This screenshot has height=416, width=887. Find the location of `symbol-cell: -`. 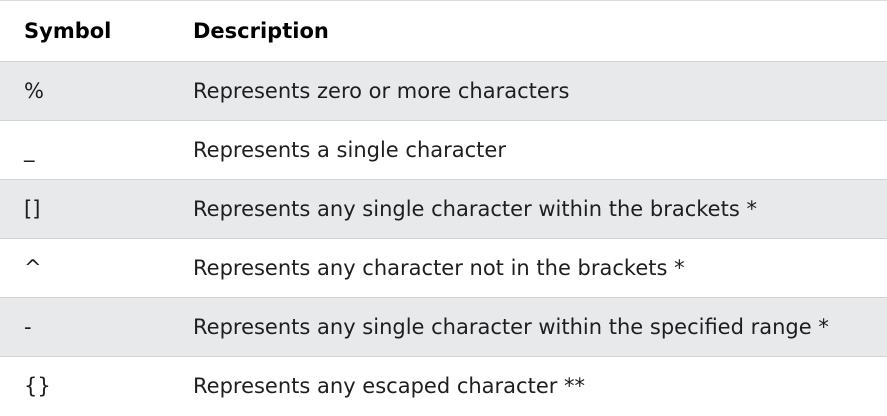

symbol-cell: - is located at coordinates (28, 327).